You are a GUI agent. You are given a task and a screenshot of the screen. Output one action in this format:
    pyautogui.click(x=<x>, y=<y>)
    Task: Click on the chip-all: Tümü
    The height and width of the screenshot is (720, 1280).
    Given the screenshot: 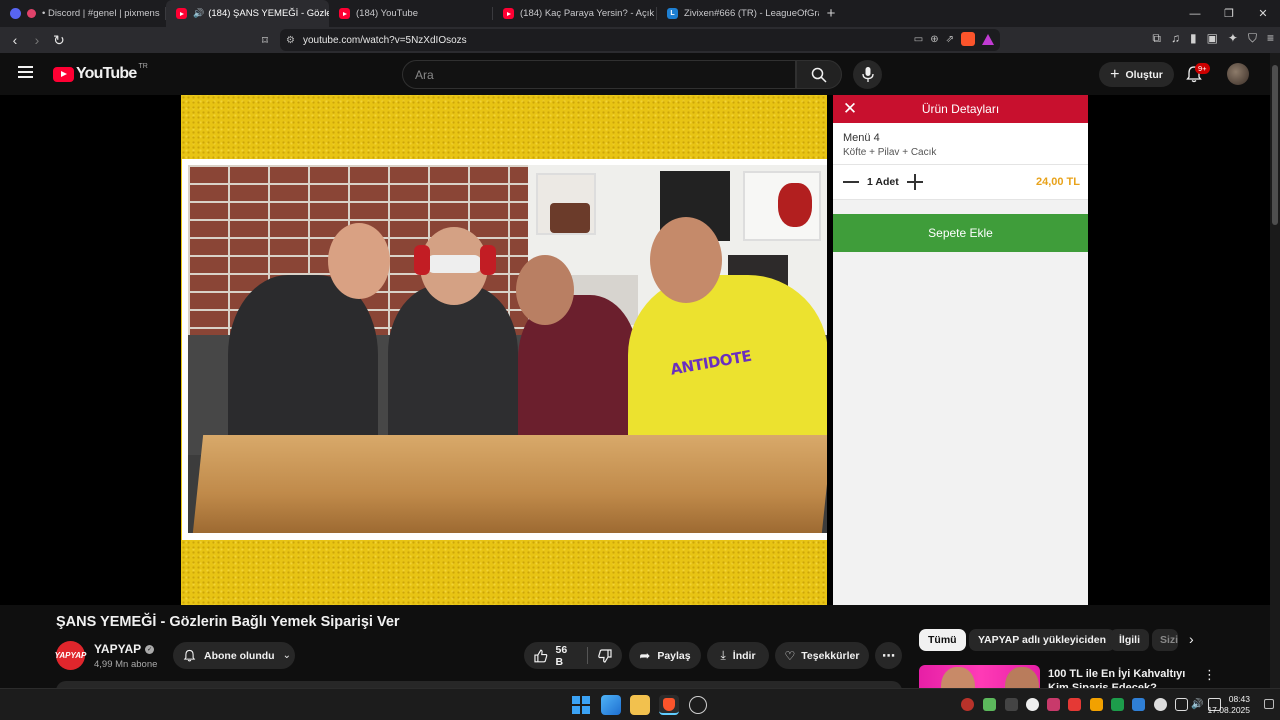 What is the action you would take?
    pyautogui.click(x=942, y=640)
    